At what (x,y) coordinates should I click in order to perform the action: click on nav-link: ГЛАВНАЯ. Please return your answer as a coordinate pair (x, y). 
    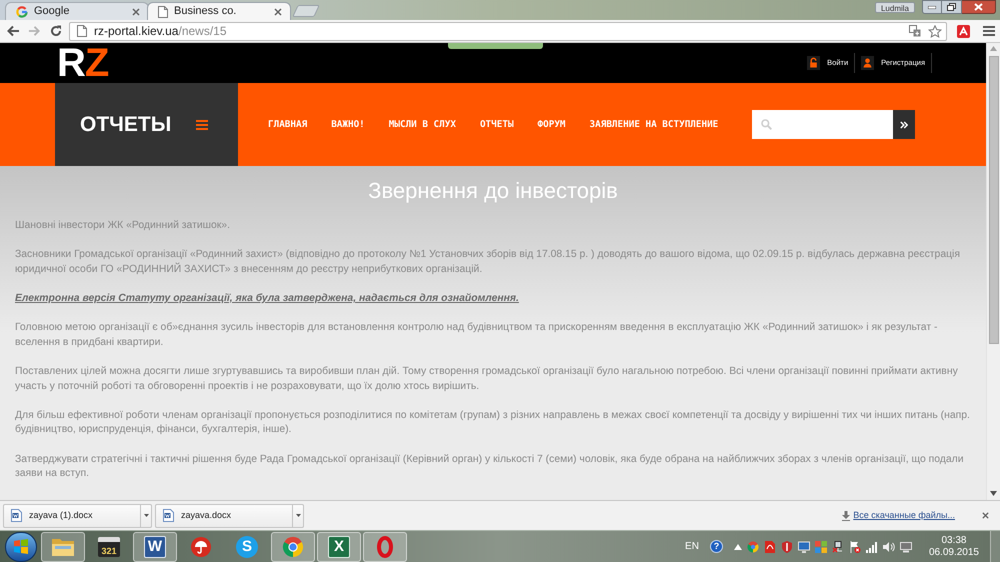
    Looking at the image, I should click on (288, 125).